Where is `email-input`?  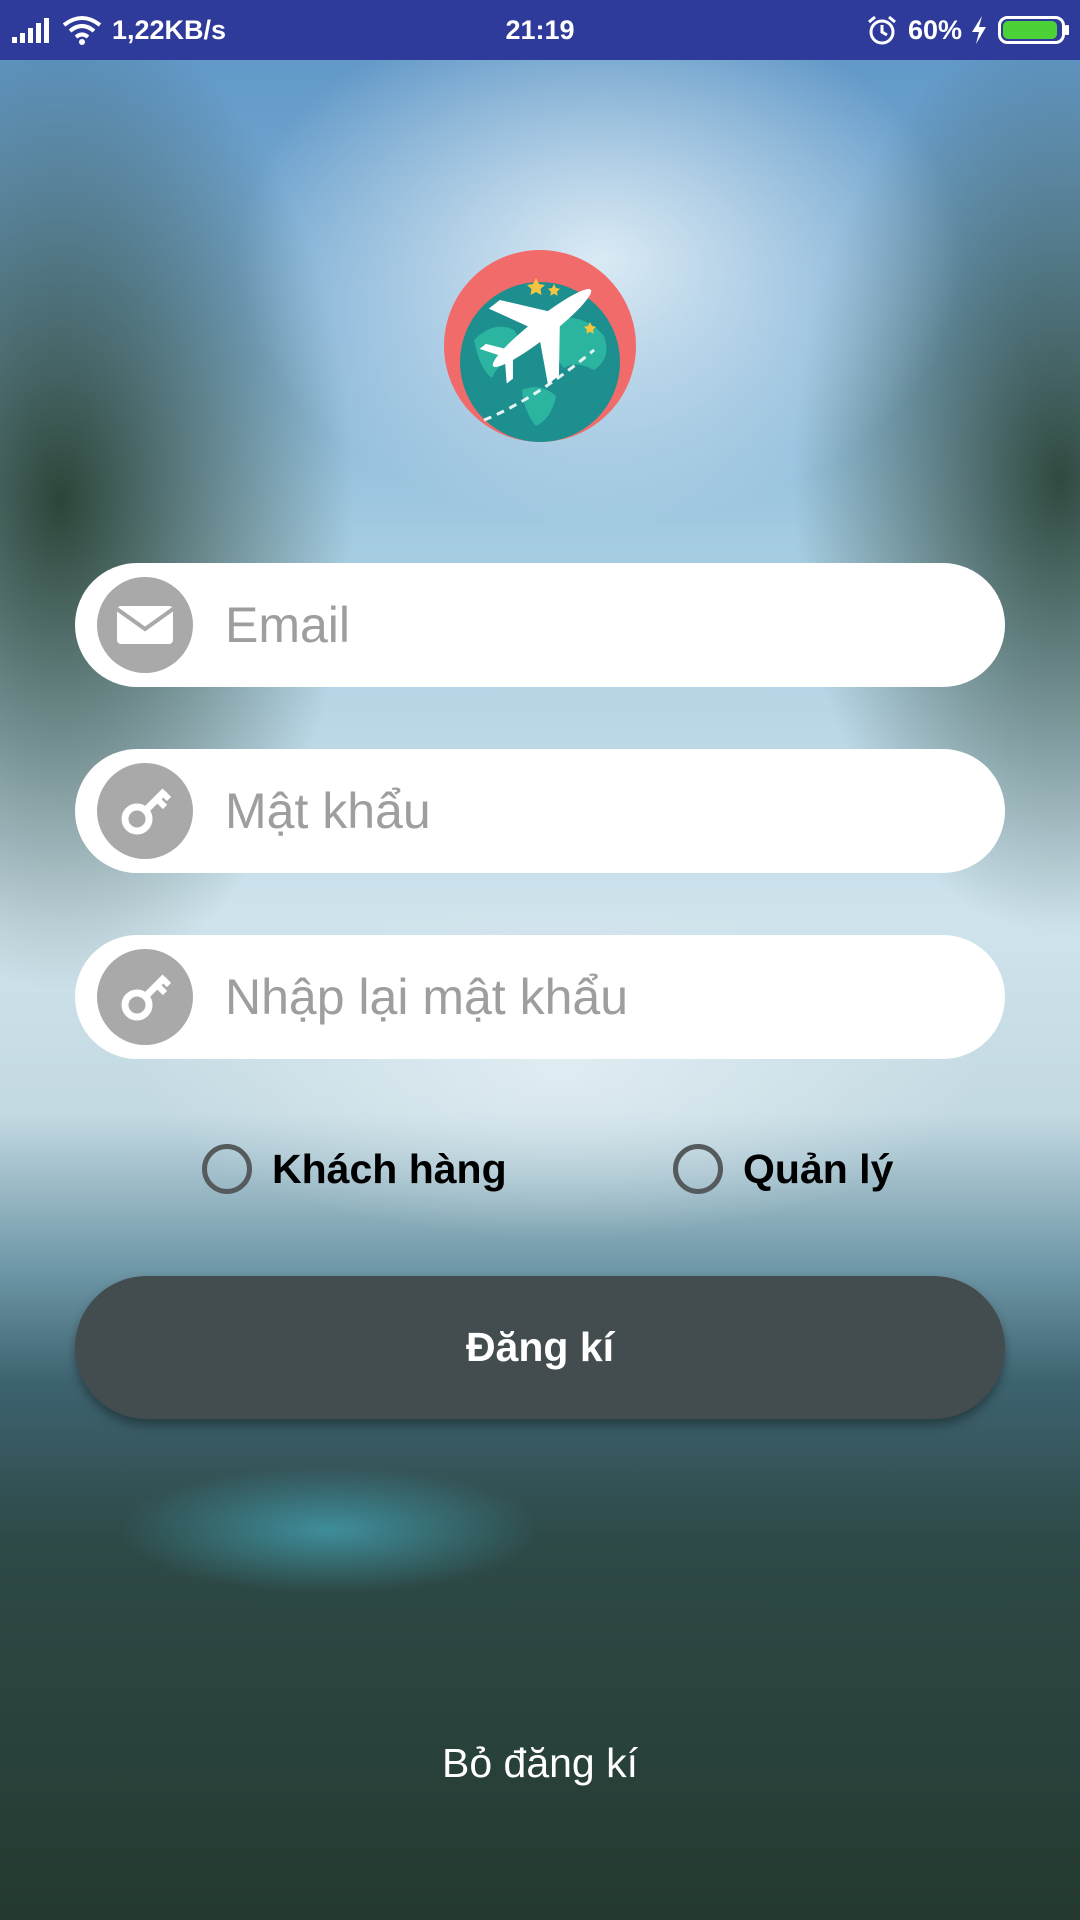
email-input is located at coordinates (595, 625).